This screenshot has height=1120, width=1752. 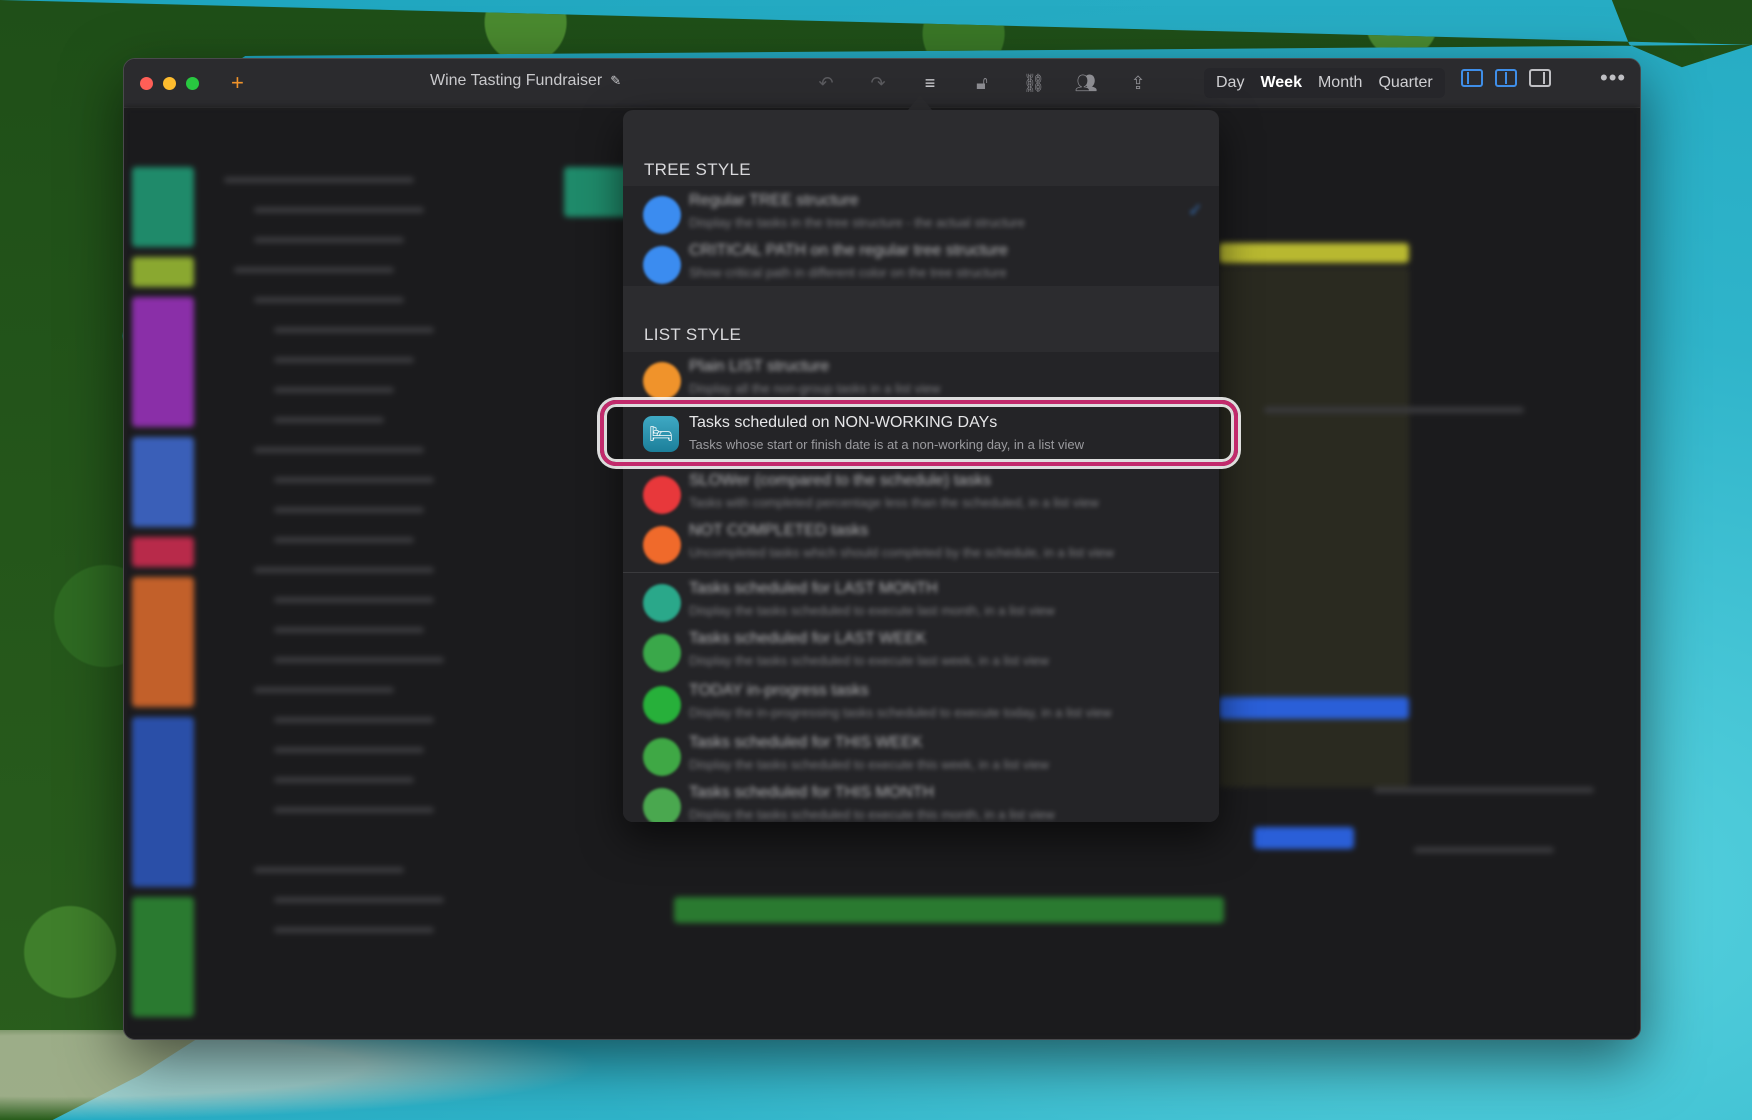 I want to click on list-icon, so click(x=662, y=381).